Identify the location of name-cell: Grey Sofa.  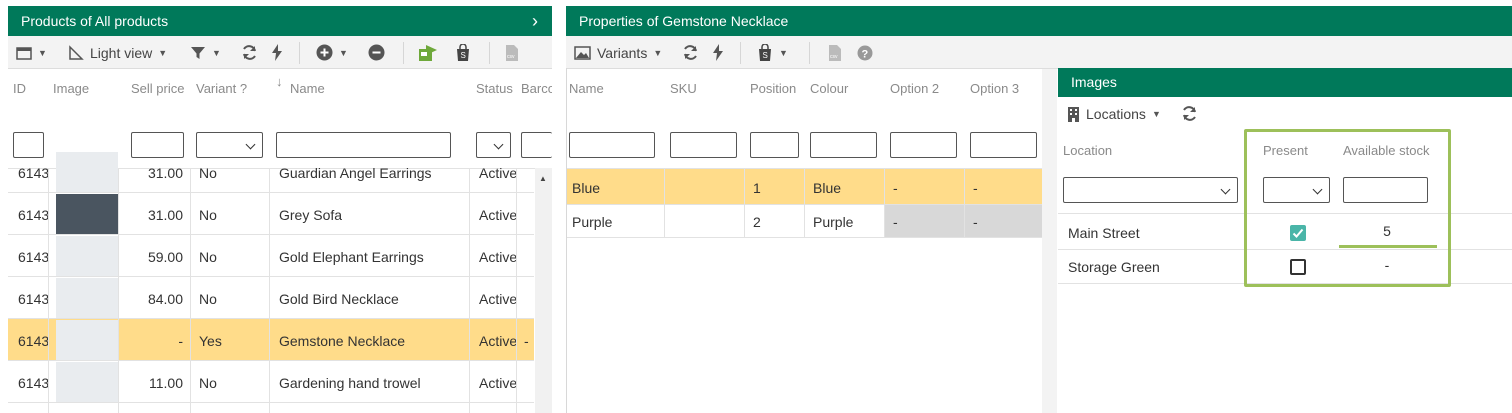
(311, 215).